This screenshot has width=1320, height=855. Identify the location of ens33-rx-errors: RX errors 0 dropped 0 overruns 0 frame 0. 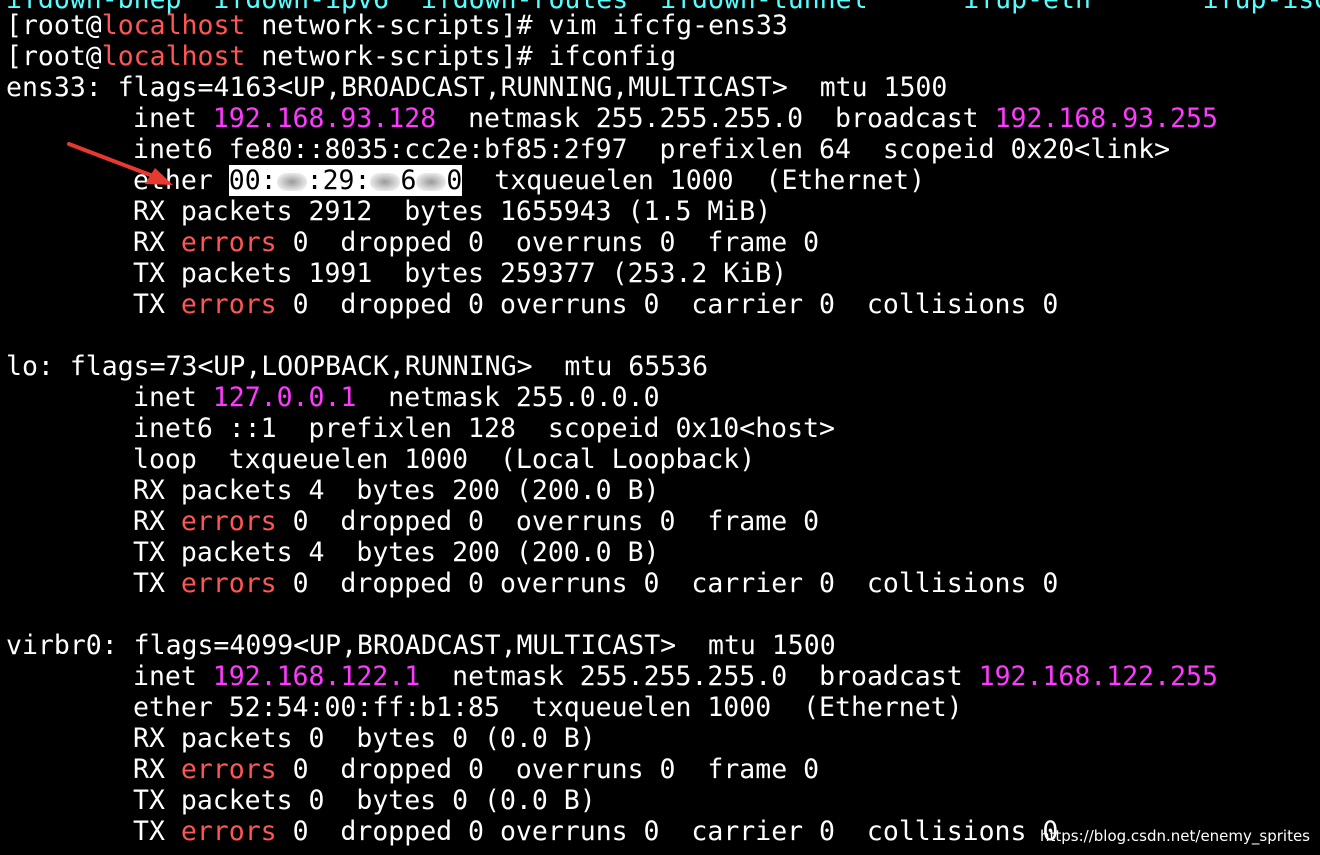
(476, 242).